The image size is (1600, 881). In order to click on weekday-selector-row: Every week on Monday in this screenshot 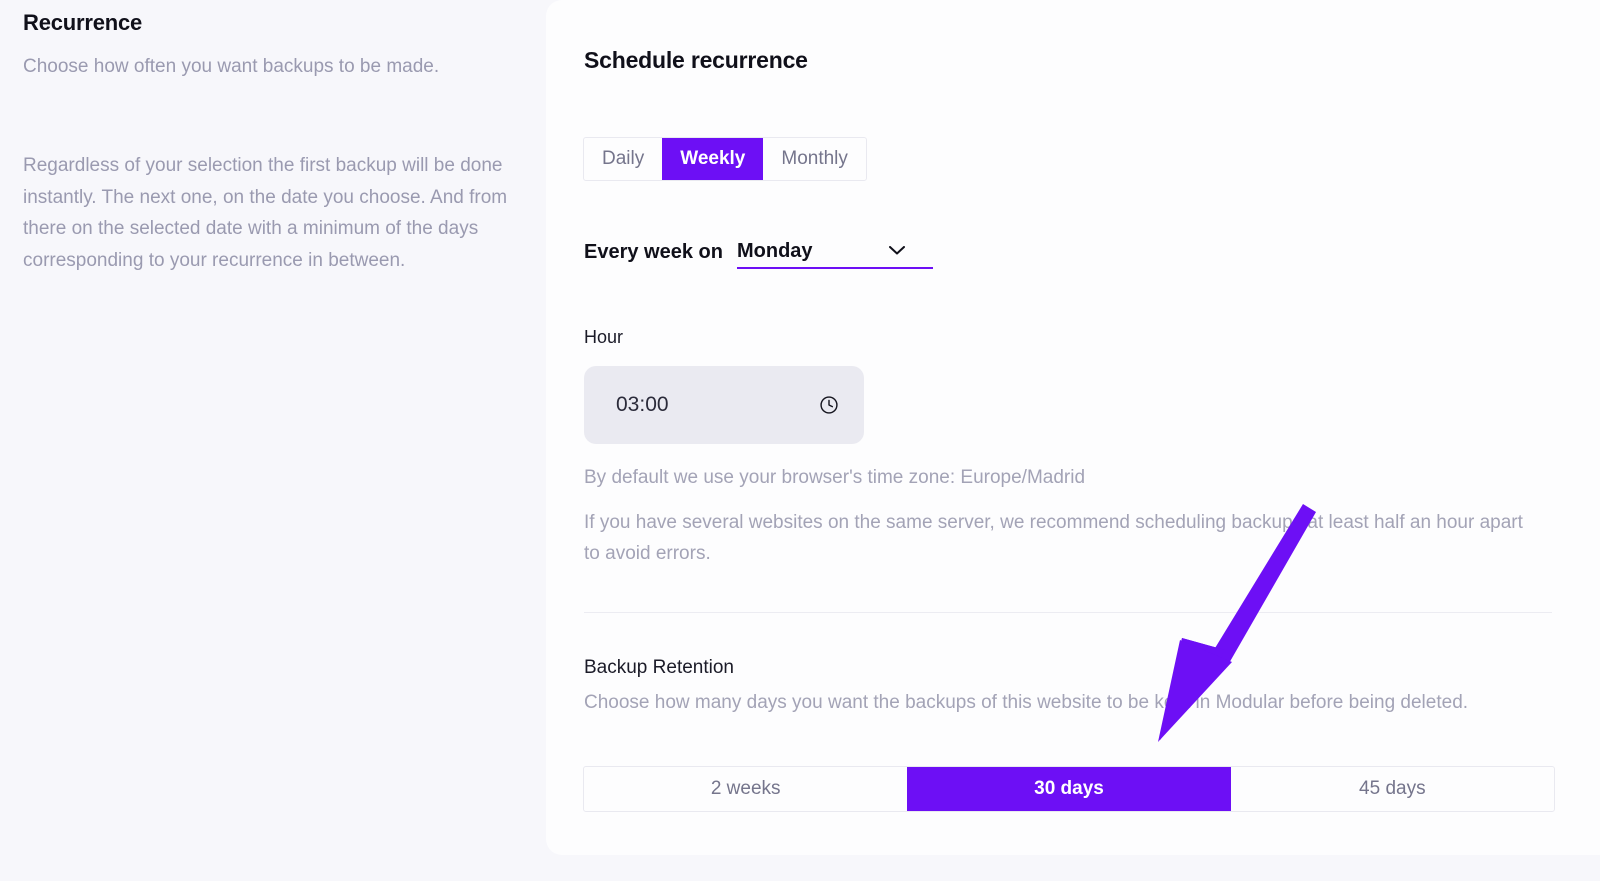, I will do `click(758, 254)`.